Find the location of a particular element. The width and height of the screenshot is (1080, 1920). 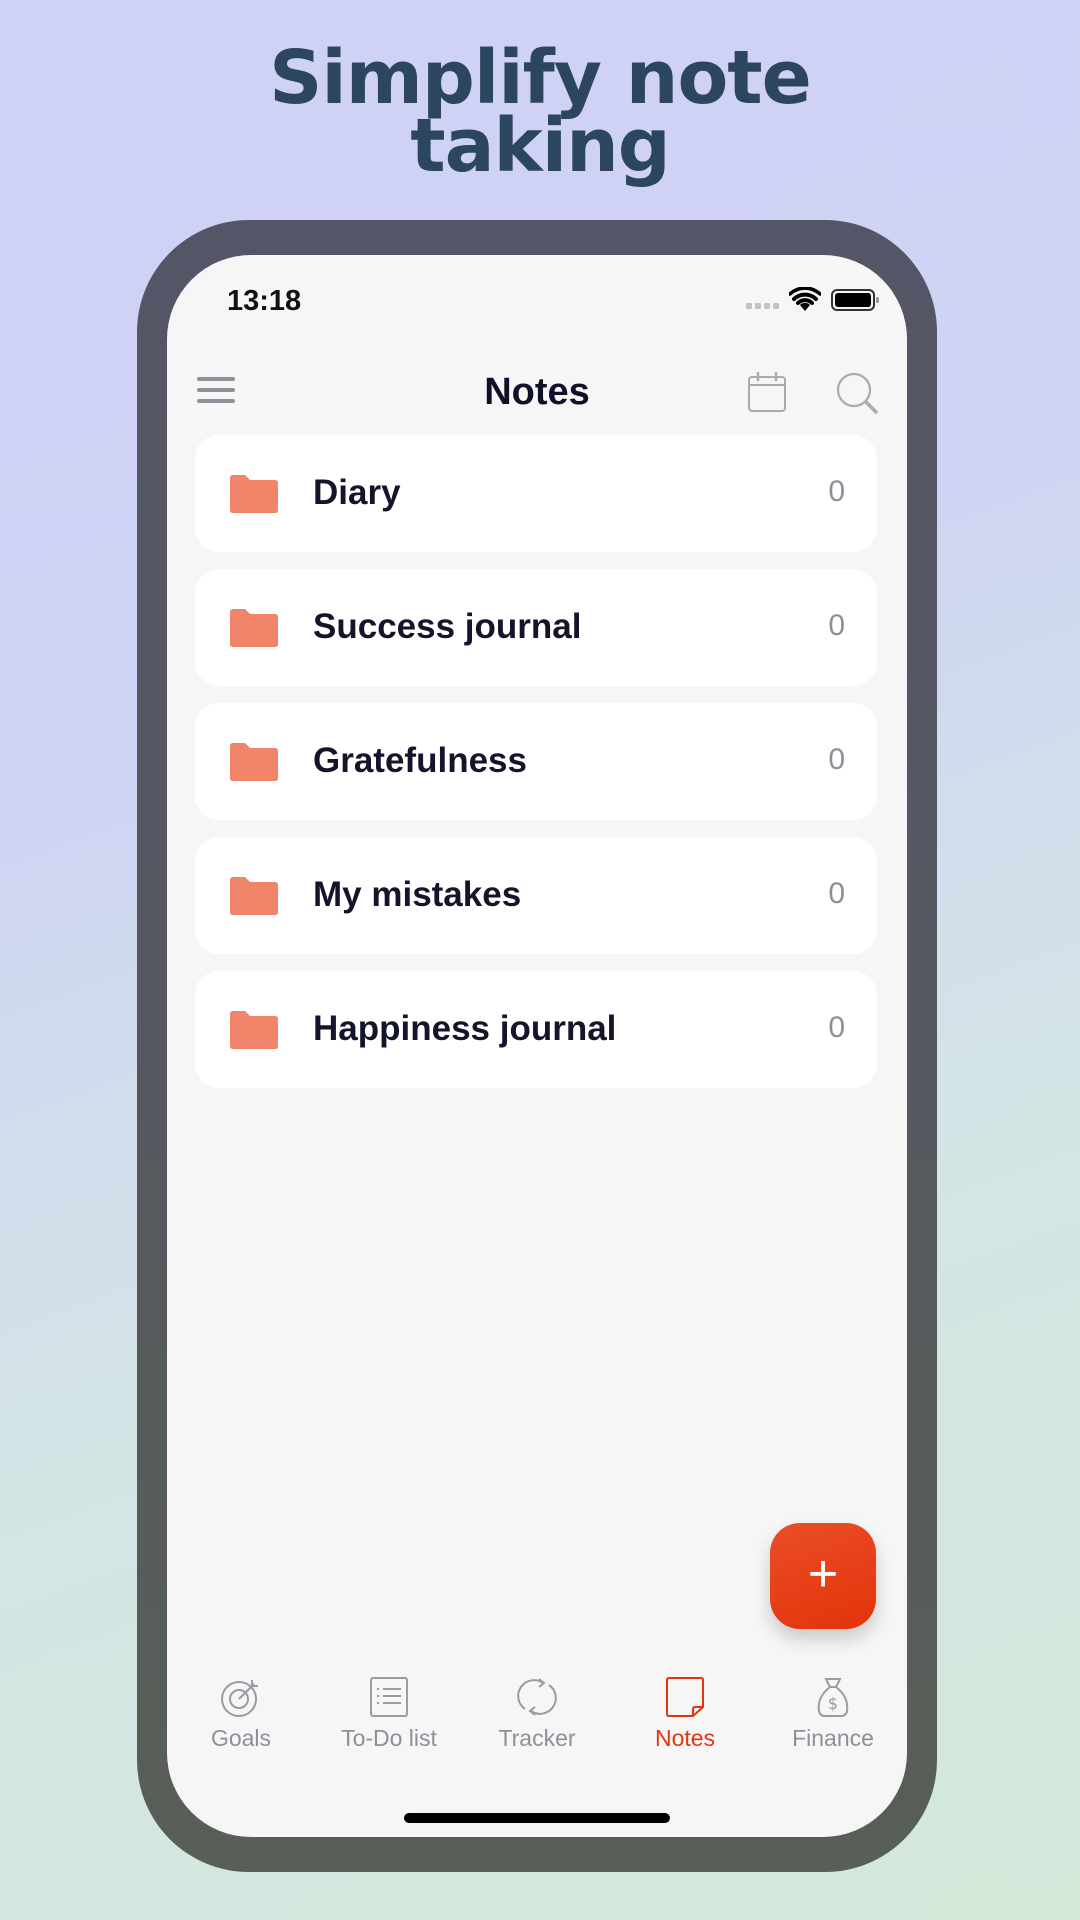

folder-name: My mistakes is located at coordinates (417, 894).